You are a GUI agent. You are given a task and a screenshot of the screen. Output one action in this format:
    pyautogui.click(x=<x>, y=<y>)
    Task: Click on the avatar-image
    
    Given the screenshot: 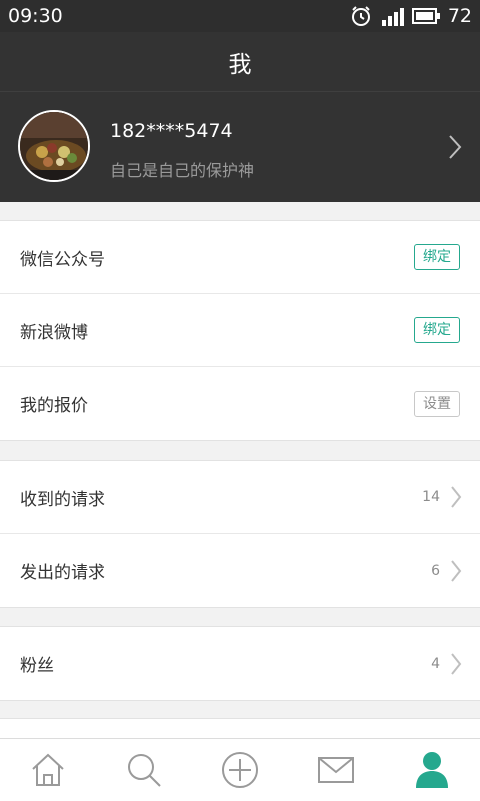 What is the action you would take?
    pyautogui.click(x=54, y=146)
    